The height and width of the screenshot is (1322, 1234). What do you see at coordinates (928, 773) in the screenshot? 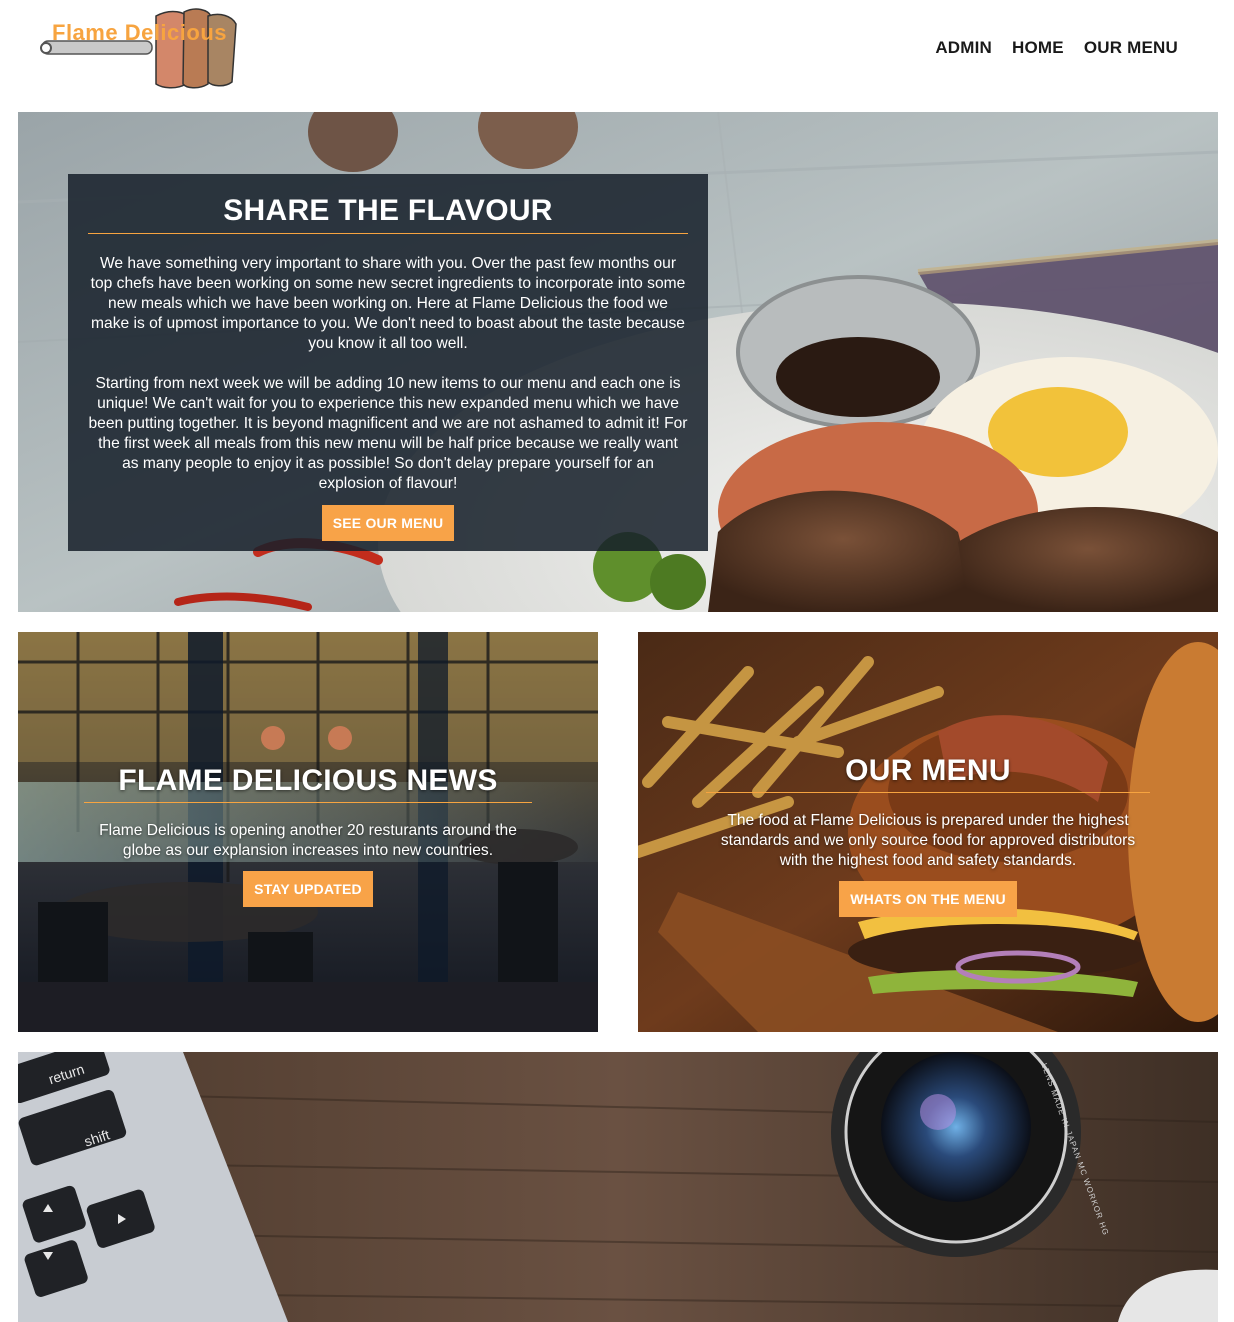
I see `menu-title: OUR MENU` at bounding box center [928, 773].